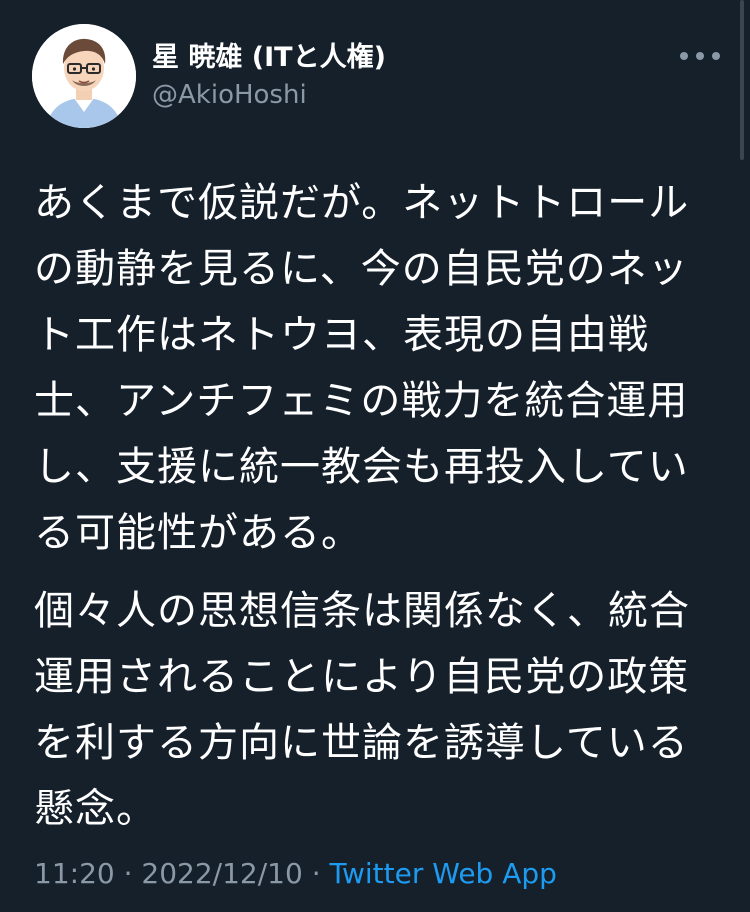 The height and width of the screenshot is (912, 750). Describe the element at coordinates (74, 873) in the screenshot. I see `tweet-time: 11:20` at that location.